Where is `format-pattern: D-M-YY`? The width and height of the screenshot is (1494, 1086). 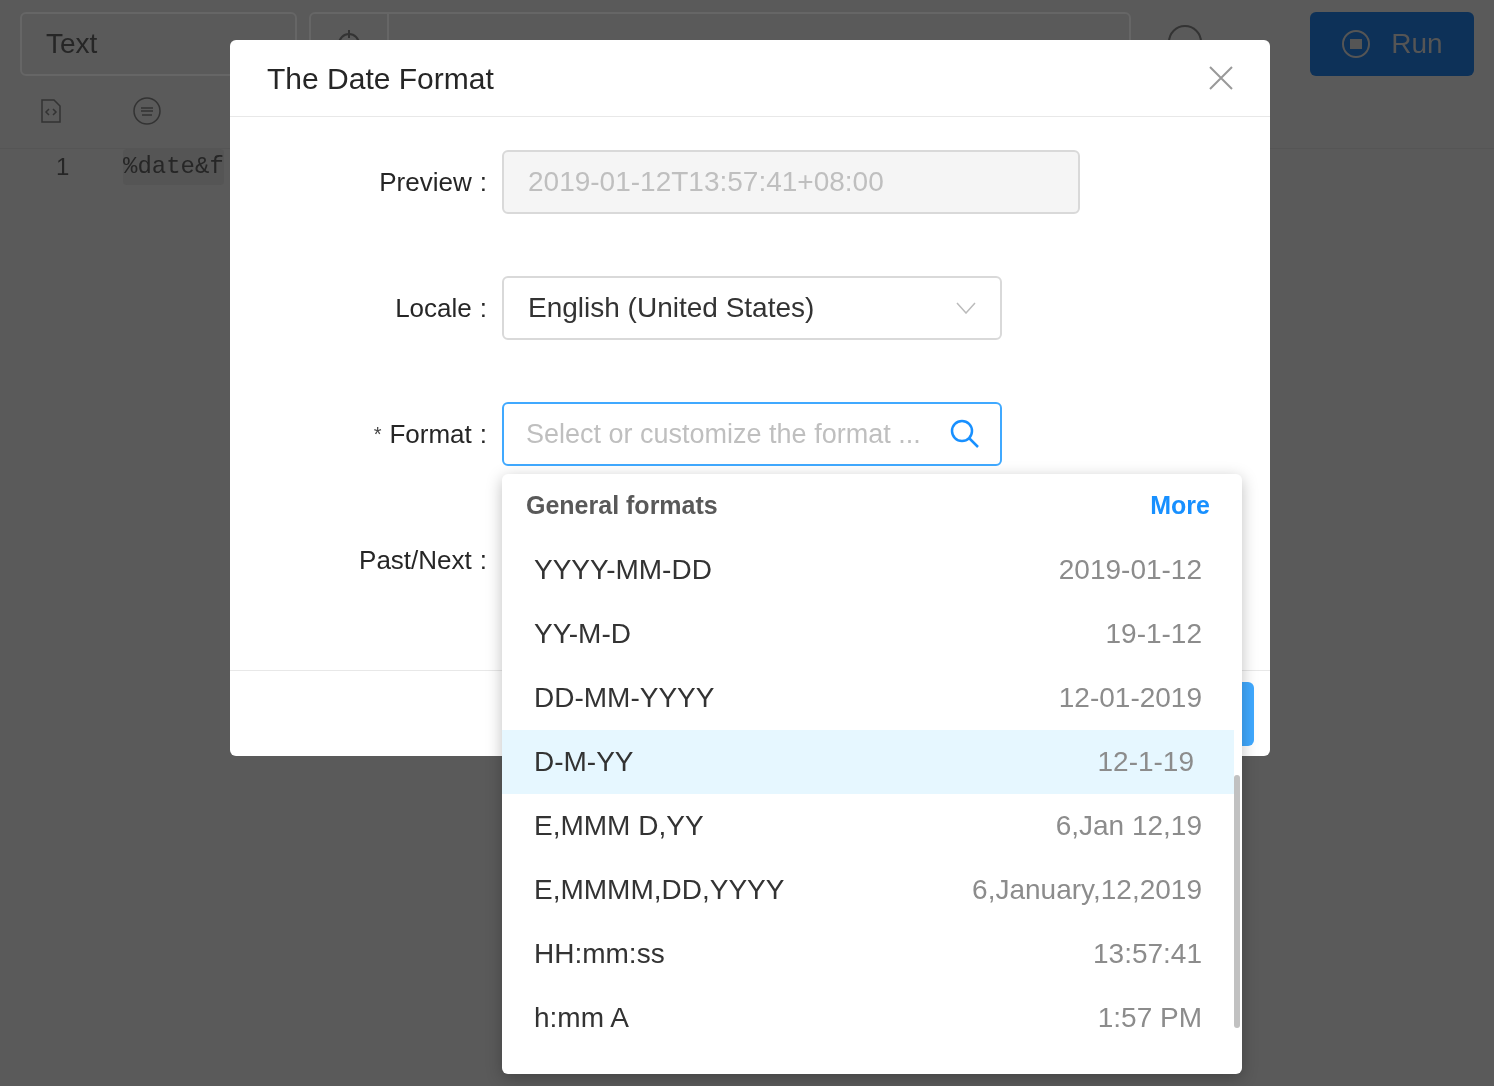
format-pattern: D-M-YY is located at coordinates (584, 762).